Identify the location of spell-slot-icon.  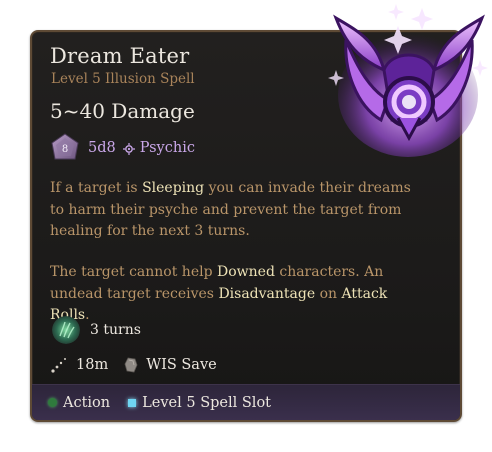
(132, 402).